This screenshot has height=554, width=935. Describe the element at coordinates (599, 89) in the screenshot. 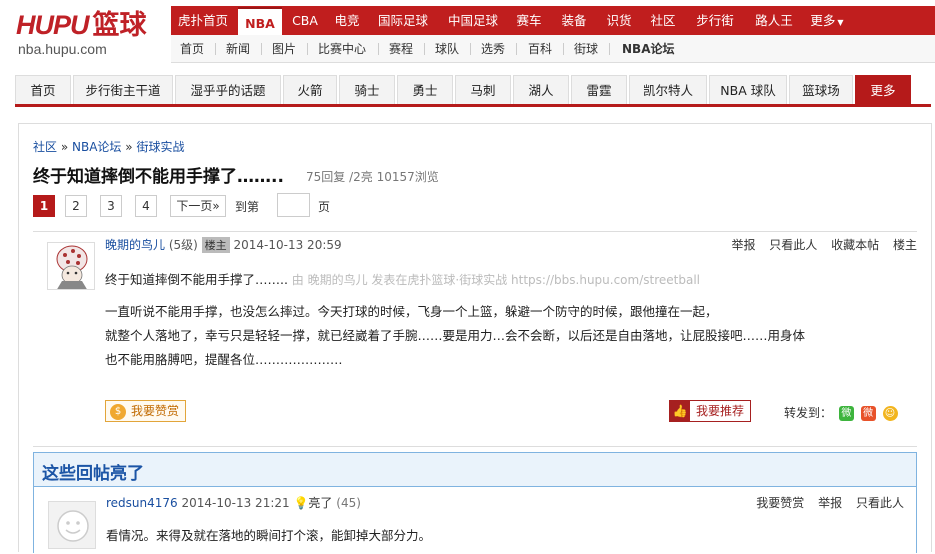

I see `forum-tab-thunder: 雷霆` at that location.